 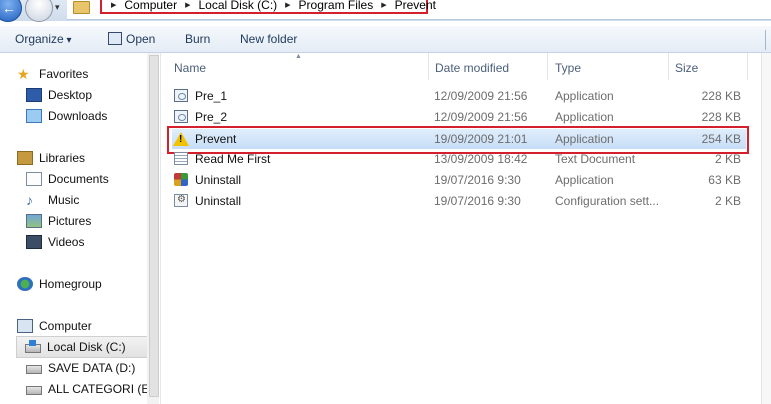 I want to click on computer-icon, so click(x=25, y=326).